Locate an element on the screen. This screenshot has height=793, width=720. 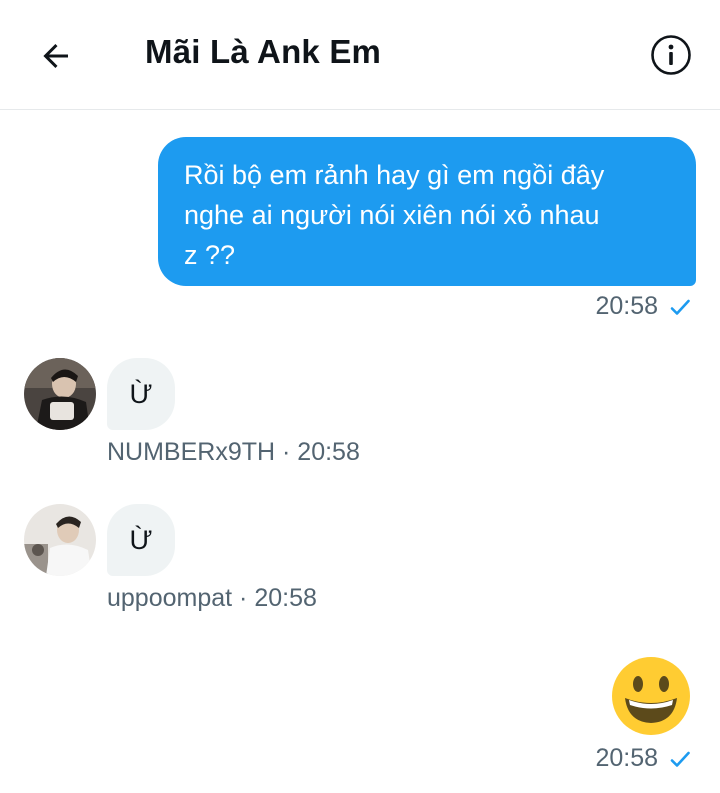
conversation-header: Mãi Là Ank Em is located at coordinates (360, 55).